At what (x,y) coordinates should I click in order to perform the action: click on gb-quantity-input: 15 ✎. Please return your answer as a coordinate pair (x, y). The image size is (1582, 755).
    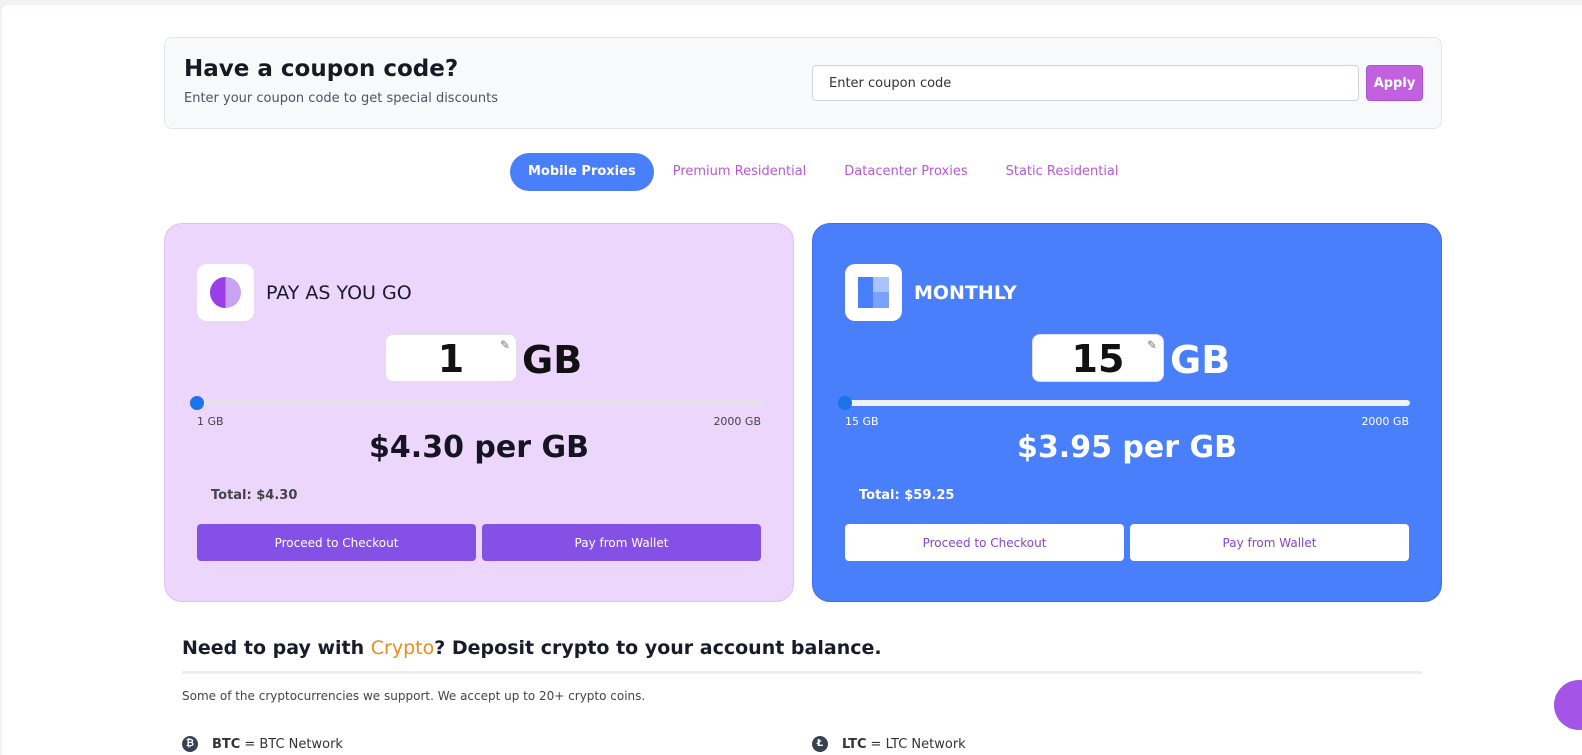
    Looking at the image, I should click on (1098, 358).